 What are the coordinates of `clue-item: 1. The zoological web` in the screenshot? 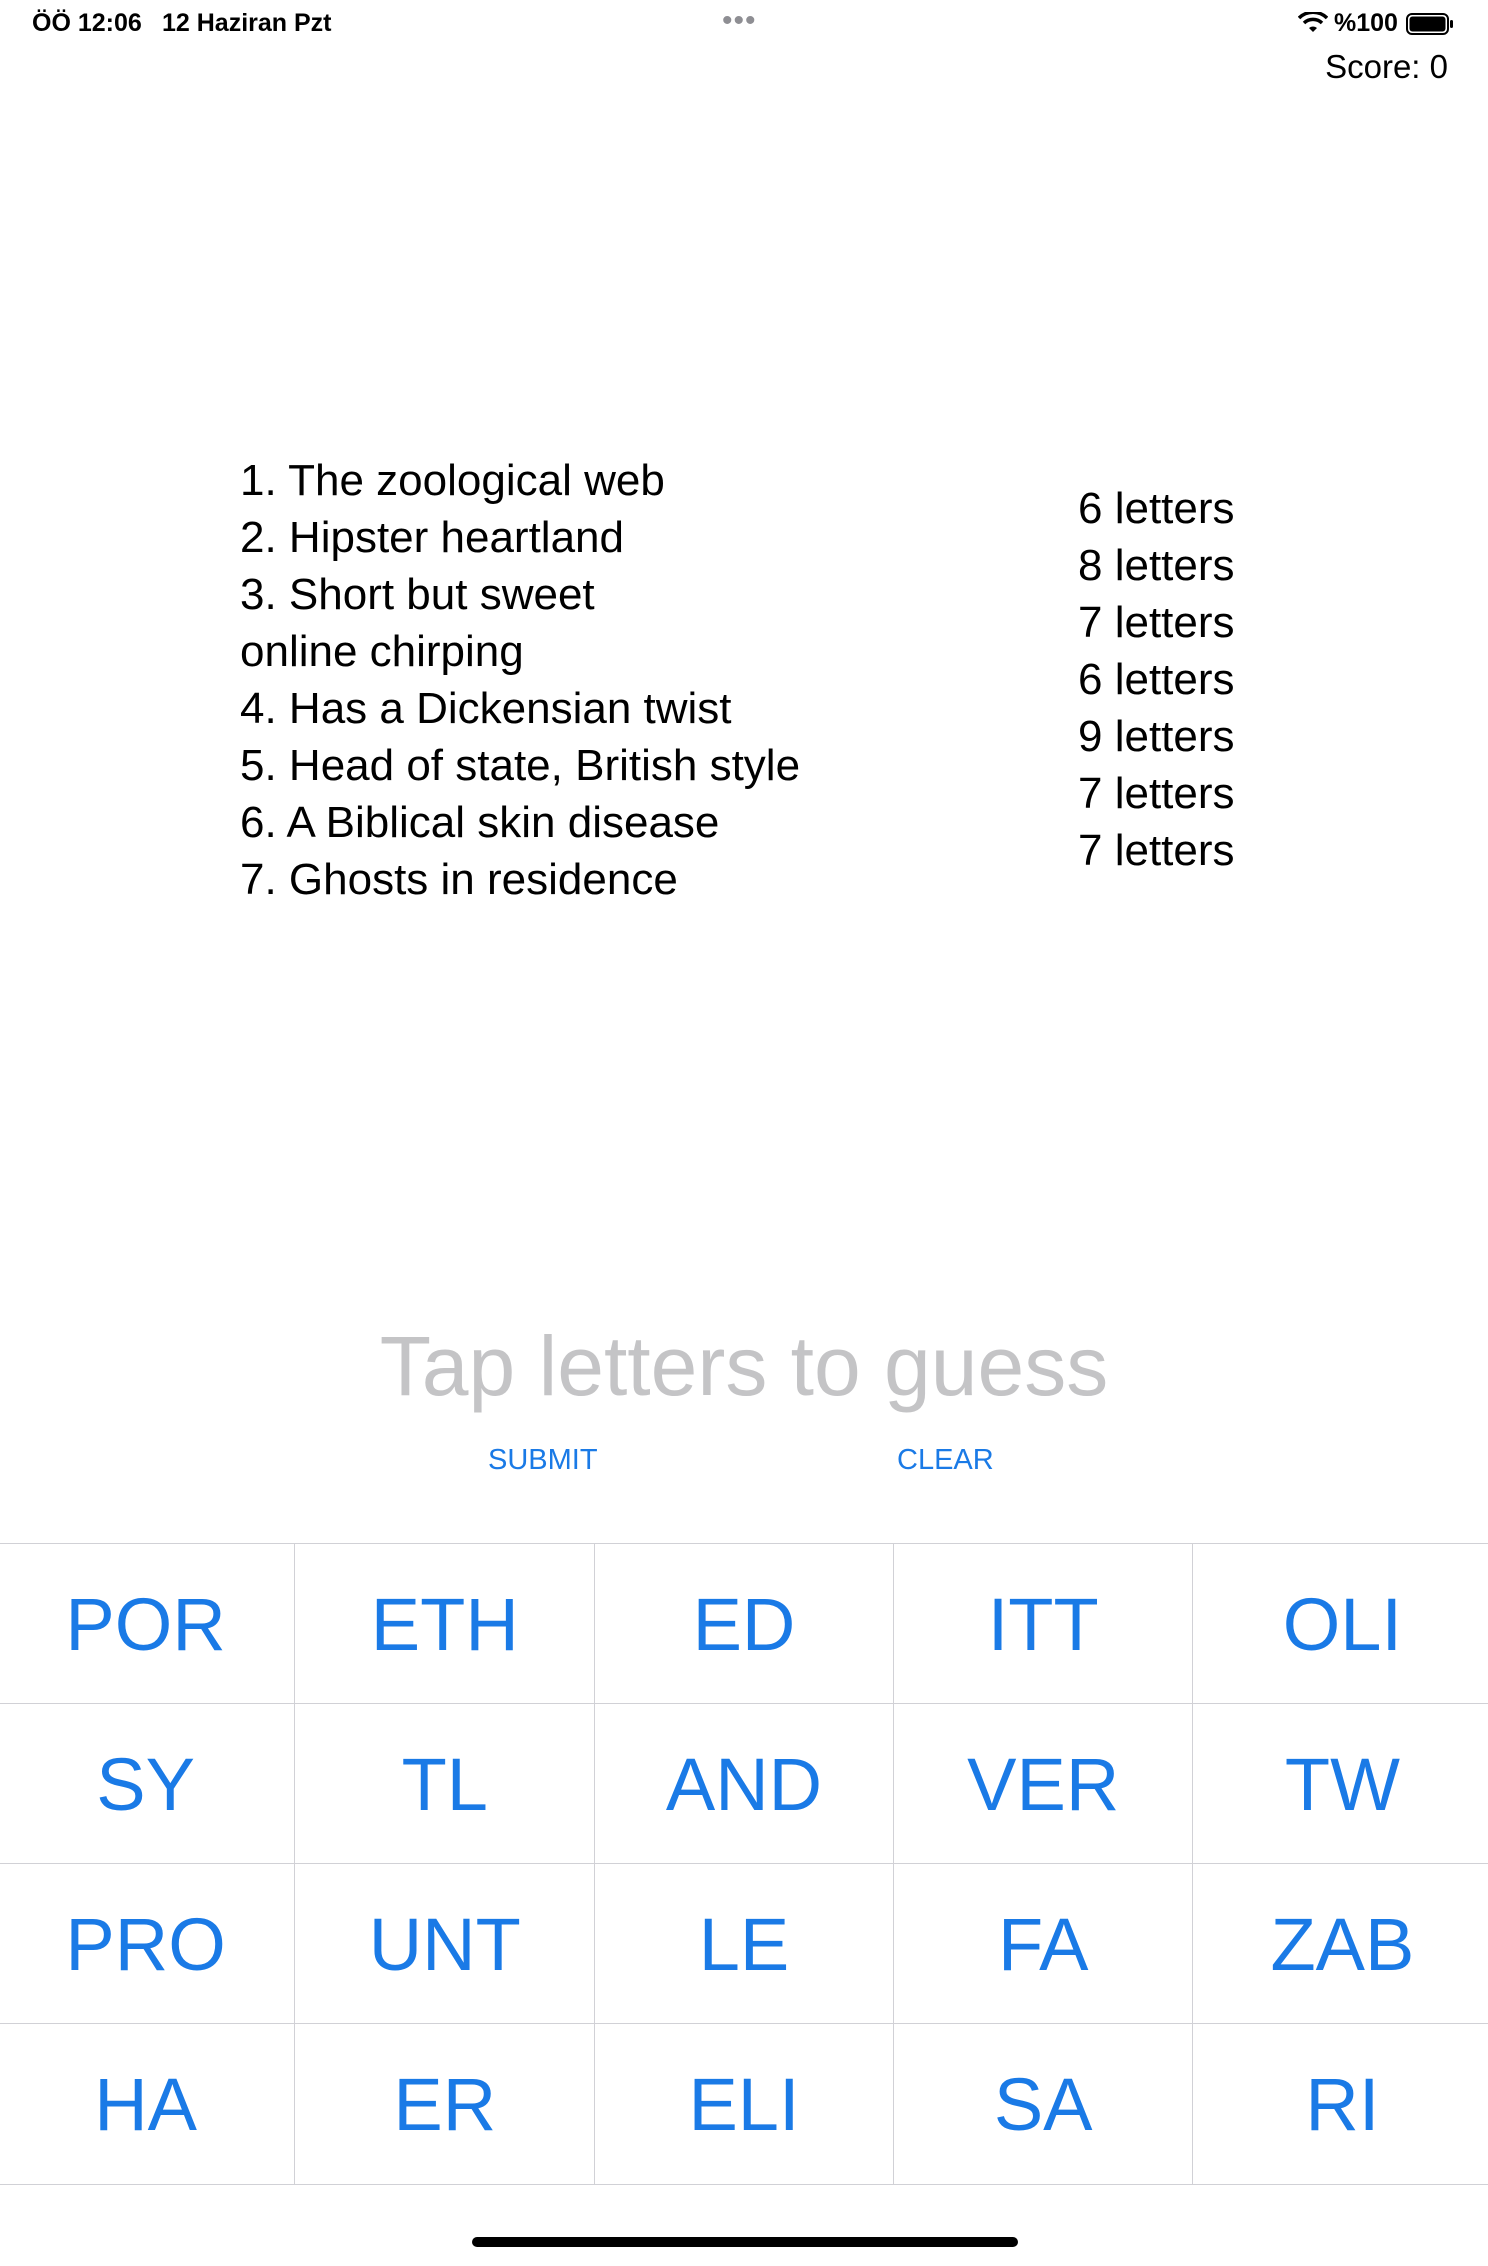 It's located at (452, 480).